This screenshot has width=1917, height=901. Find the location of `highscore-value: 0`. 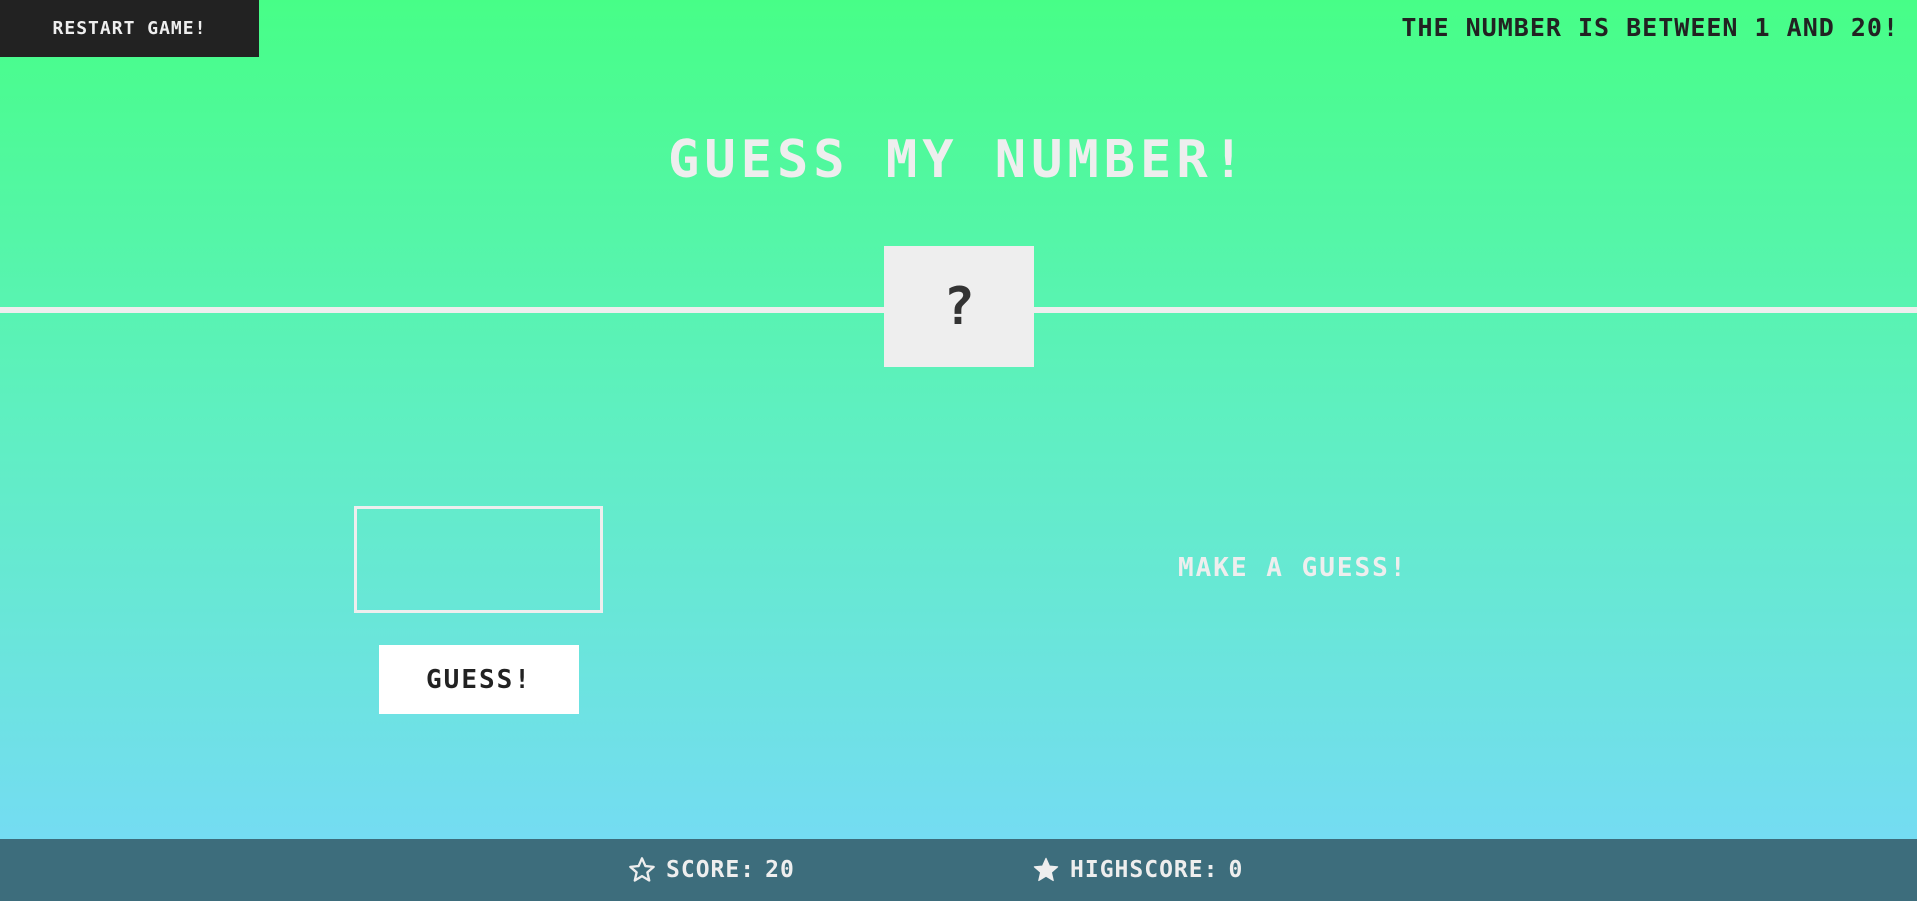

highscore-value: 0 is located at coordinates (1236, 870).